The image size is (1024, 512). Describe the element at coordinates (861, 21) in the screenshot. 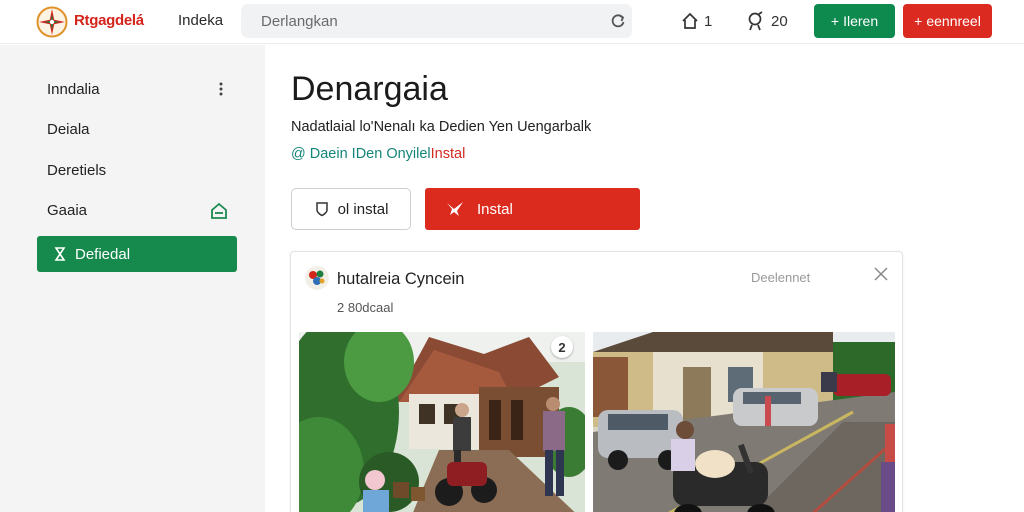

I see `create-button-label: Ileren` at that location.